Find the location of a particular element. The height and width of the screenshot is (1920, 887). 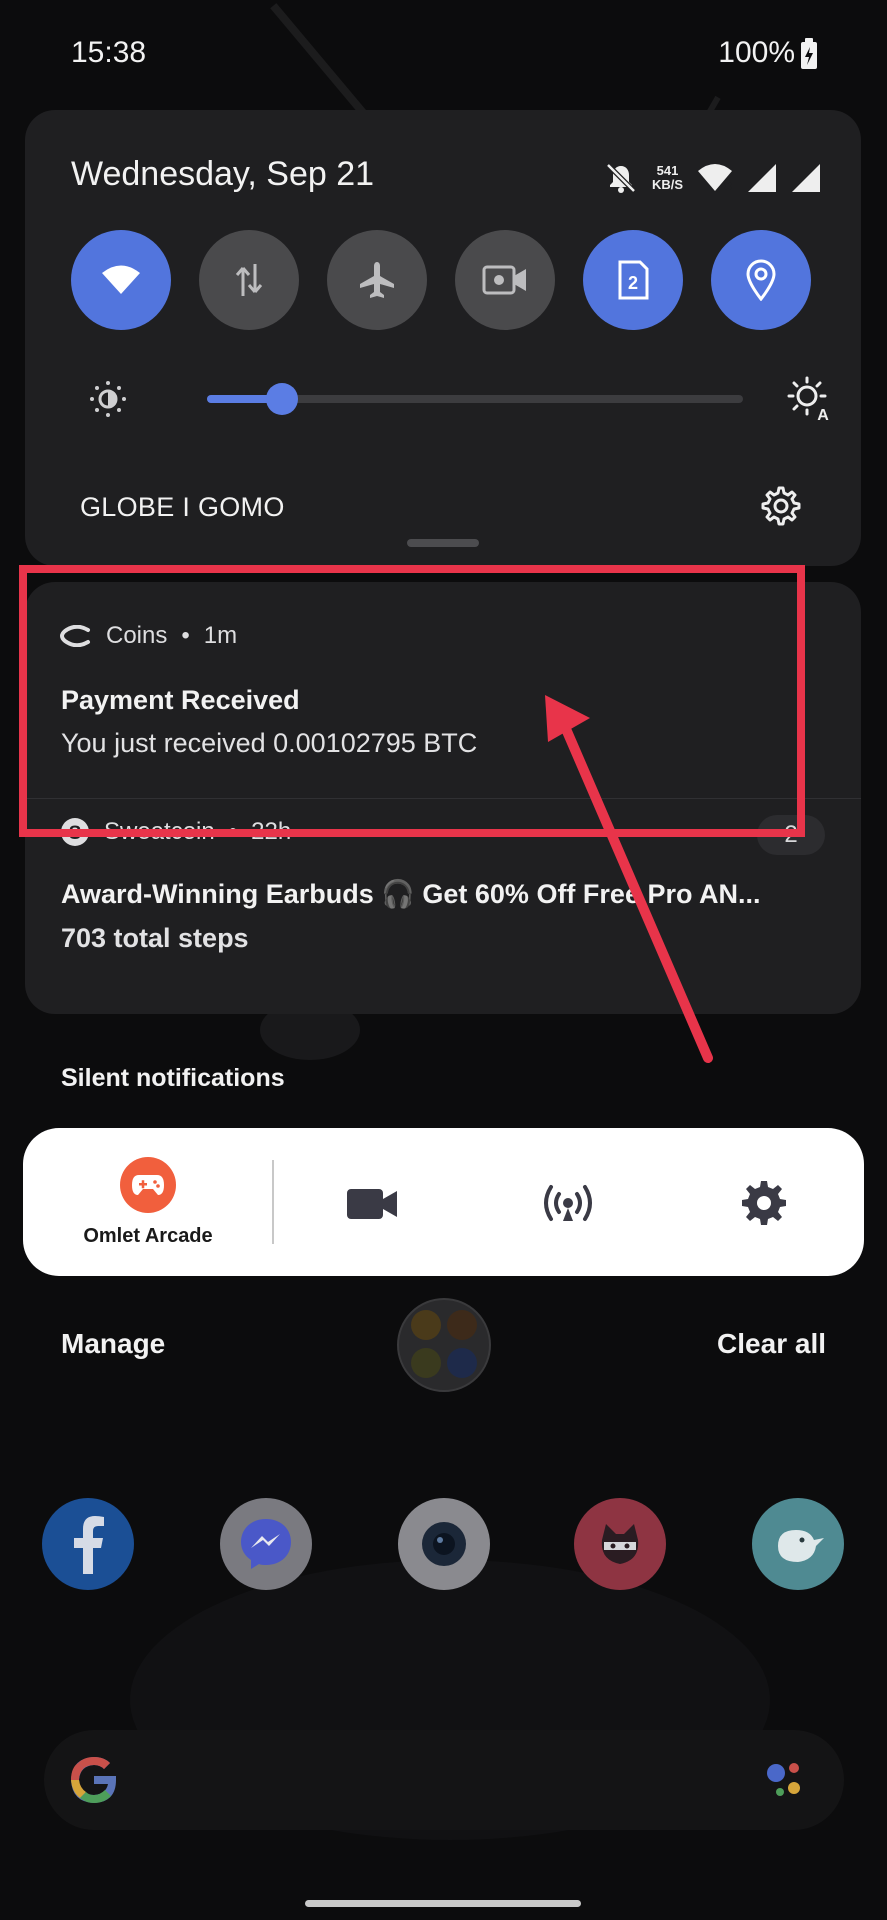

wifi-icon is located at coordinates (121, 279).